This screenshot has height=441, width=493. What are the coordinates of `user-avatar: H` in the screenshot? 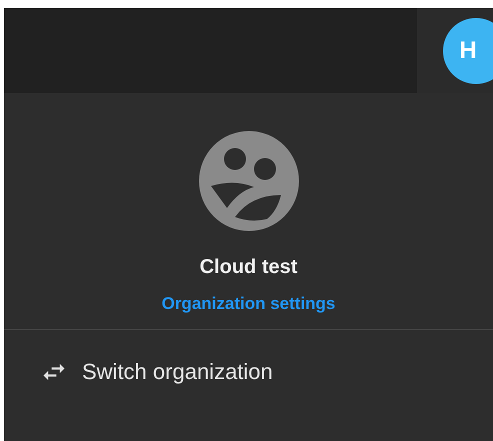 It's located at (468, 51).